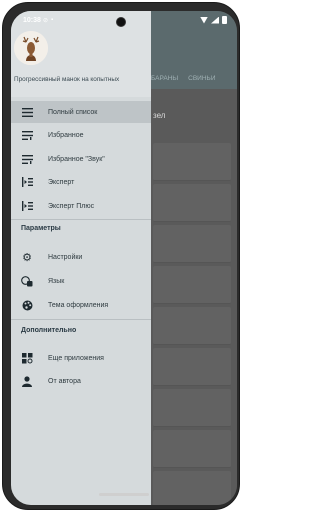  What do you see at coordinates (76, 159) in the screenshot?
I see `menu-item-label: Избранное "Звук"` at bounding box center [76, 159].